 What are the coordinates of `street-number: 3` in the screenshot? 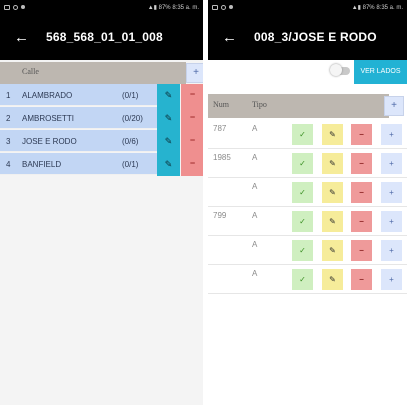 It's located at (8, 141).